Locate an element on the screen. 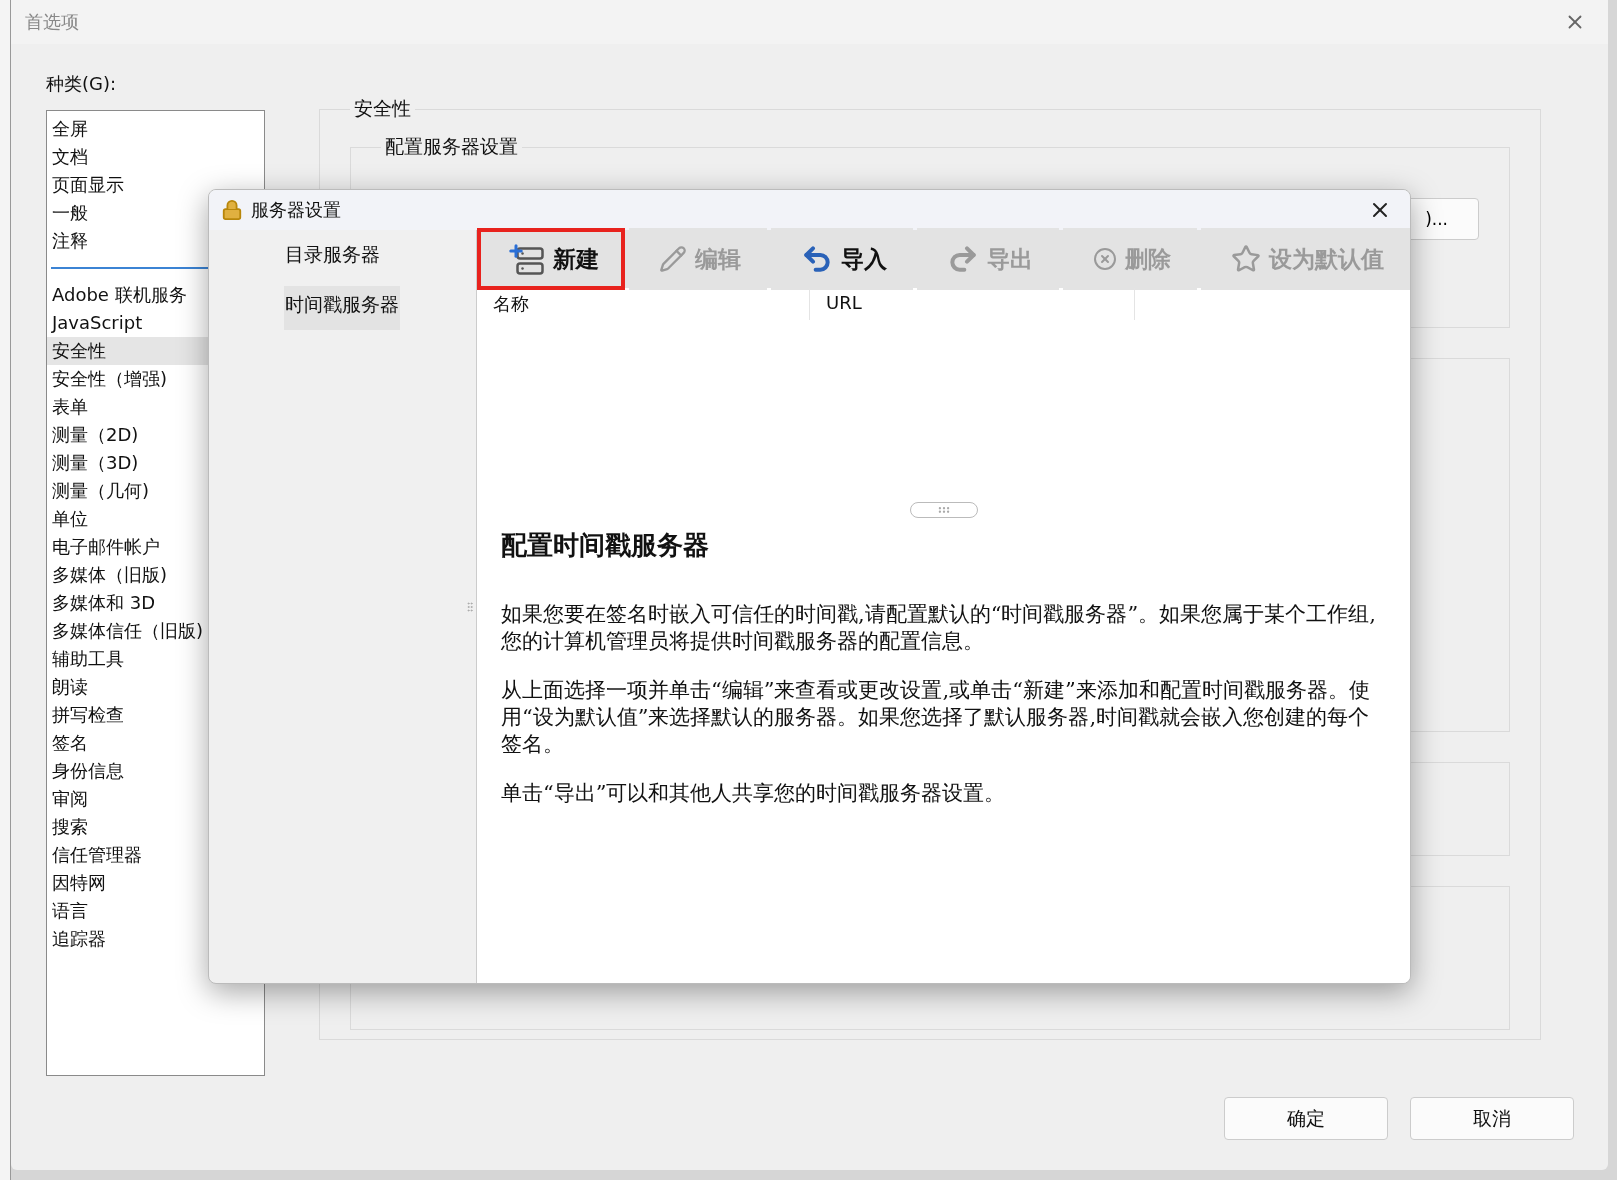  help-title: 配置时间戳服务器 is located at coordinates (605, 545).